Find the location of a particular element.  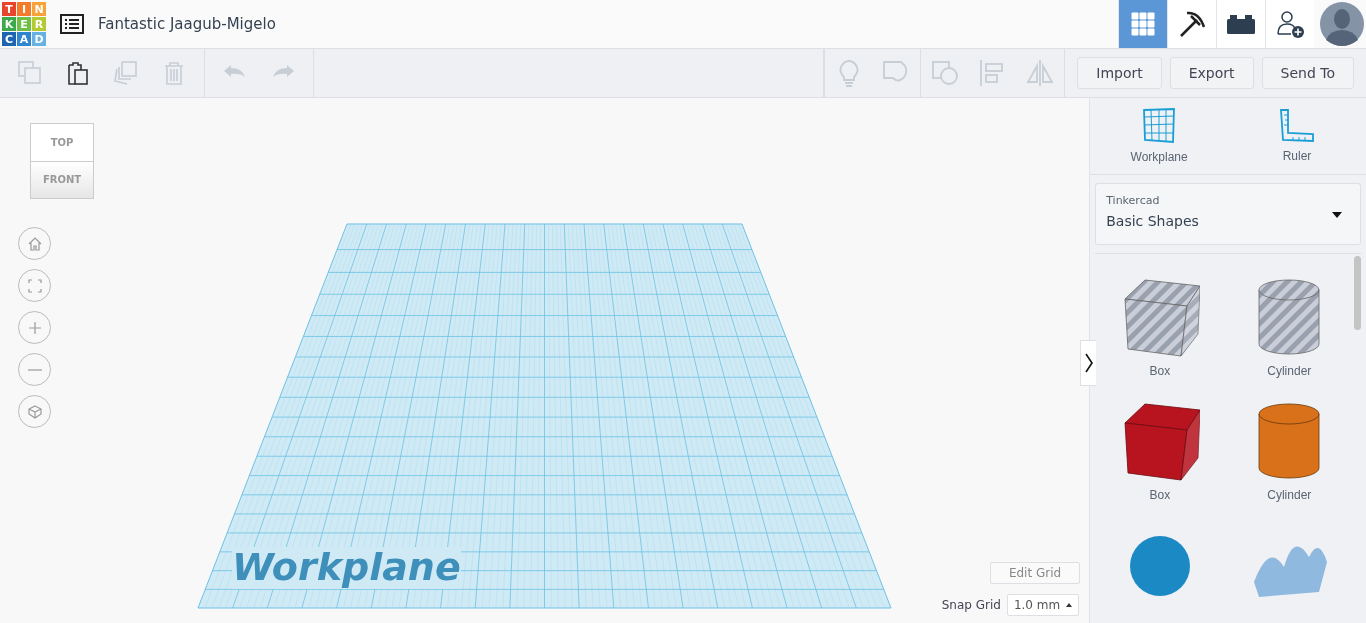

brick-icon is located at coordinates (1241, 24).